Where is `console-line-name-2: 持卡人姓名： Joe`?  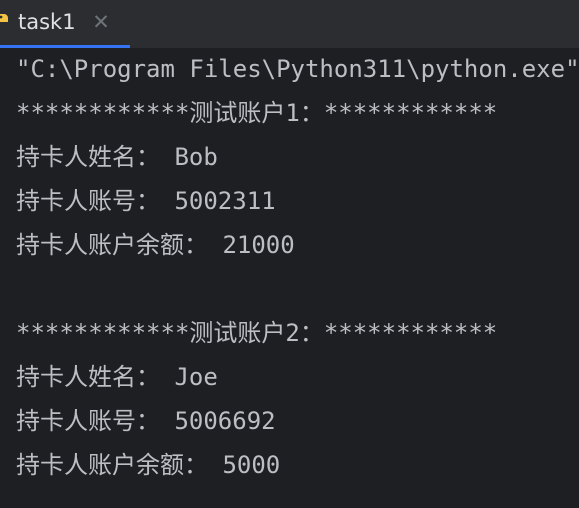 console-line-name-2: 持卡人姓名： Joe is located at coordinates (117, 377).